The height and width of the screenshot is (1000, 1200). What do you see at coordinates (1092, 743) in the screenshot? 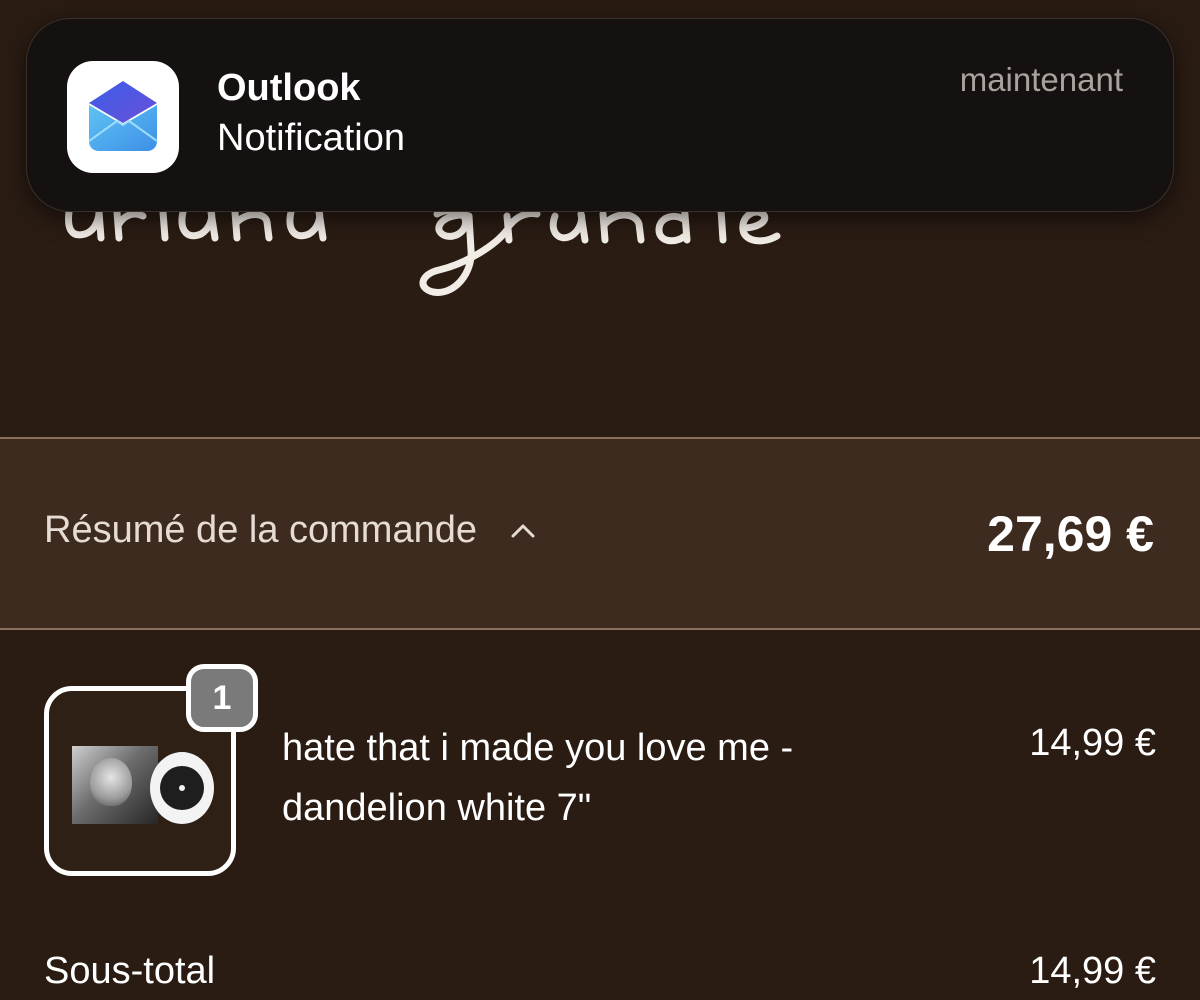
I see `product-price: 14,99 €` at bounding box center [1092, 743].